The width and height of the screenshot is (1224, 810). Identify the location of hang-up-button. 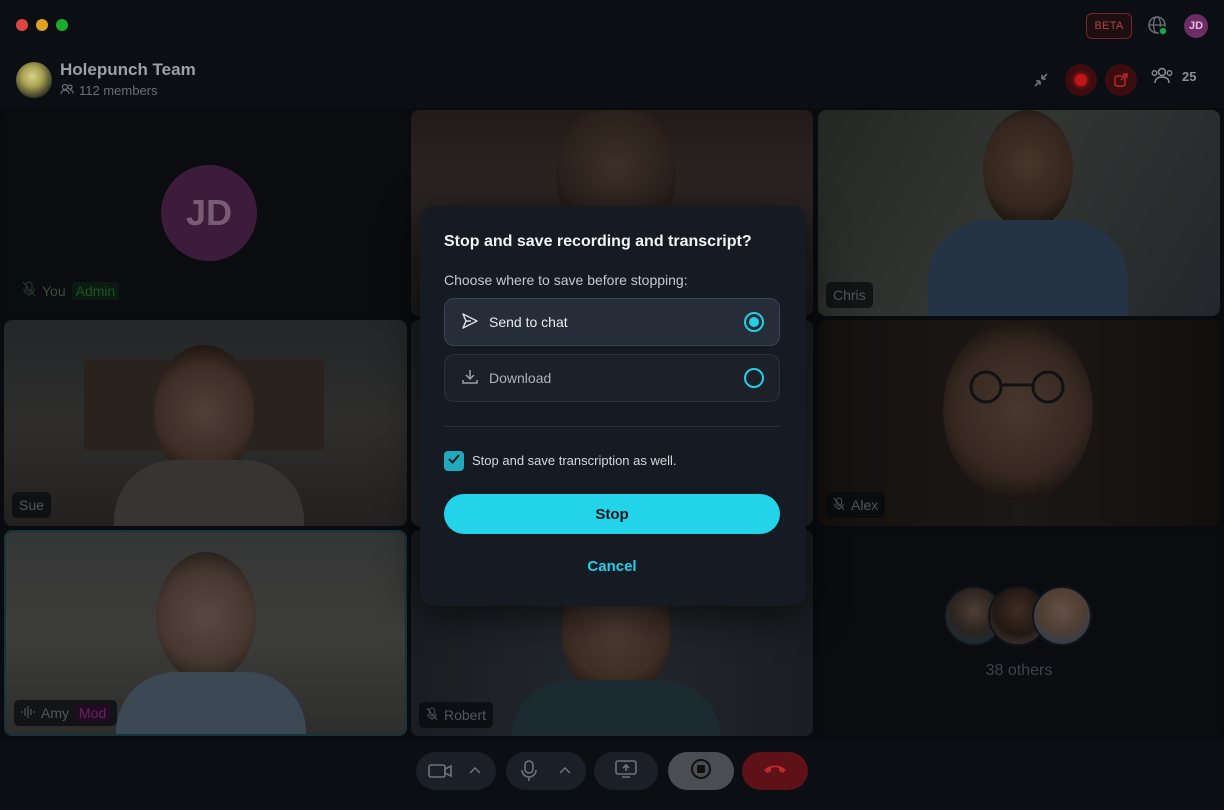
(775, 771).